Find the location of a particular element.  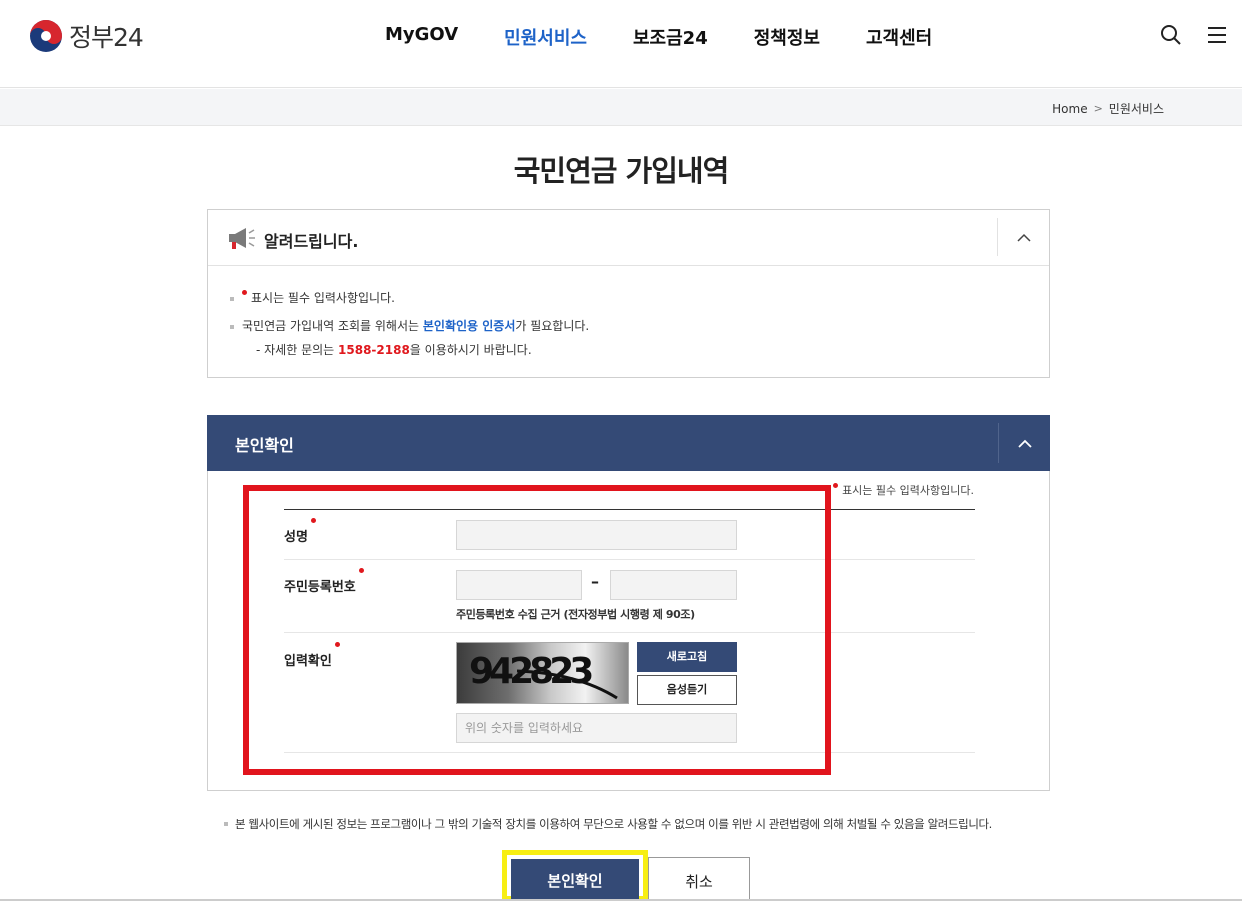

breadcrumb-home: Home is located at coordinates (1069, 109).